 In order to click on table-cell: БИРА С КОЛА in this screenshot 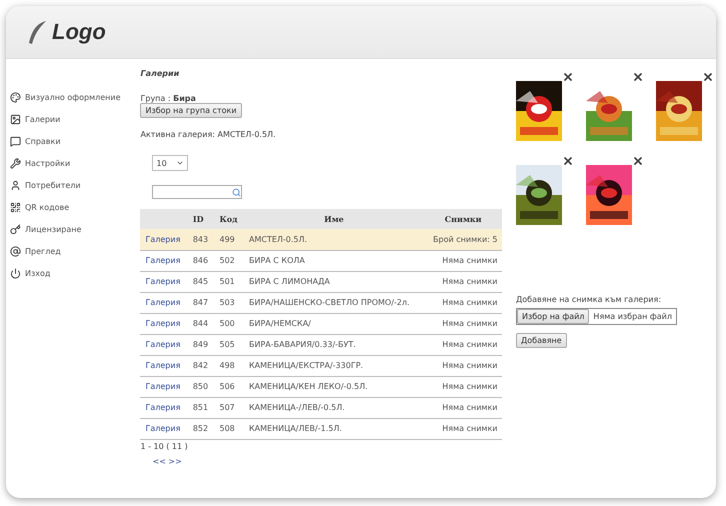, I will do `click(334, 260)`.